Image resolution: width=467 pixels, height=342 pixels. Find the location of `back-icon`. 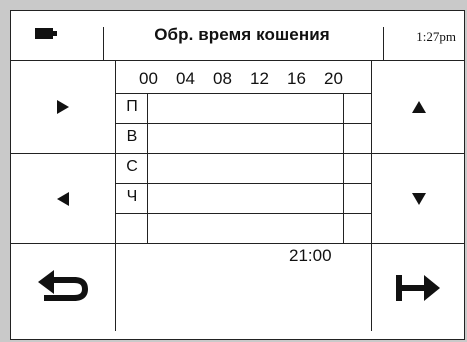

back-icon is located at coordinates (63, 285).